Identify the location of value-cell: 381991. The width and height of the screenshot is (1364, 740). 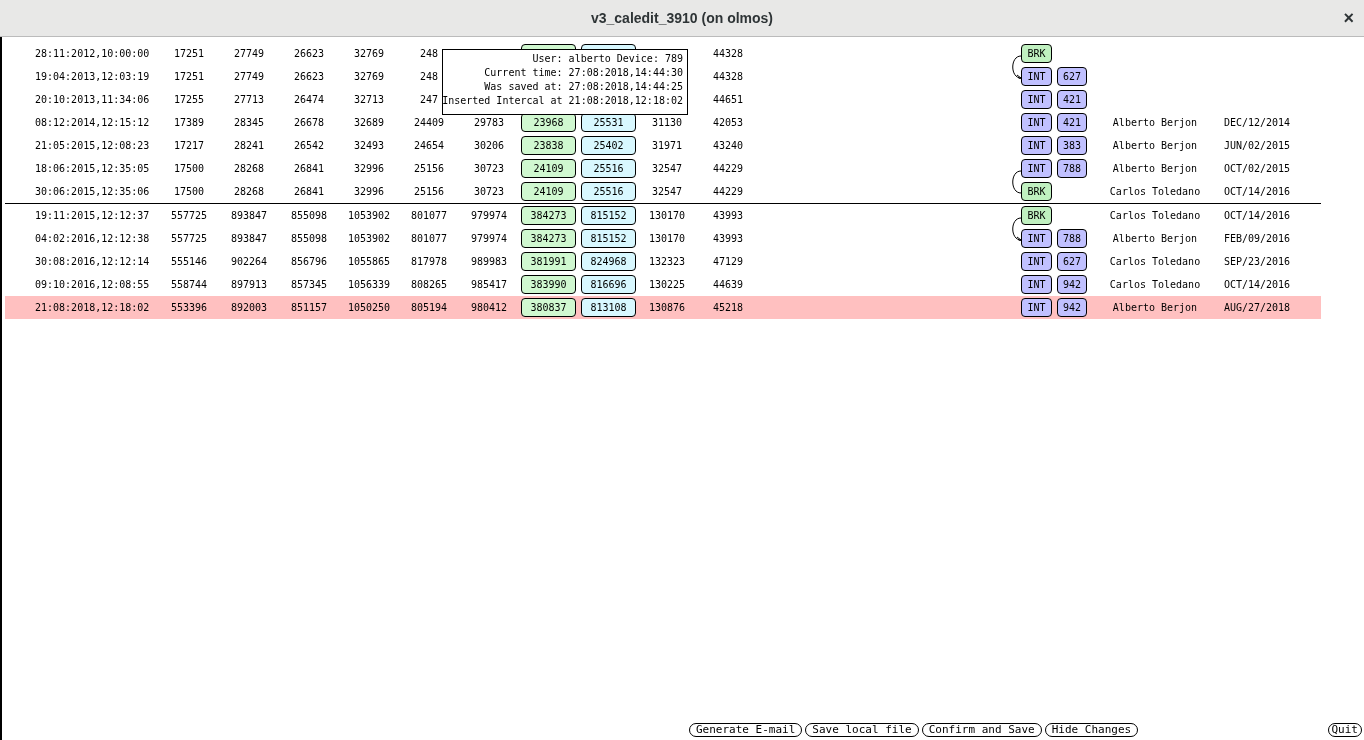
(548, 261).